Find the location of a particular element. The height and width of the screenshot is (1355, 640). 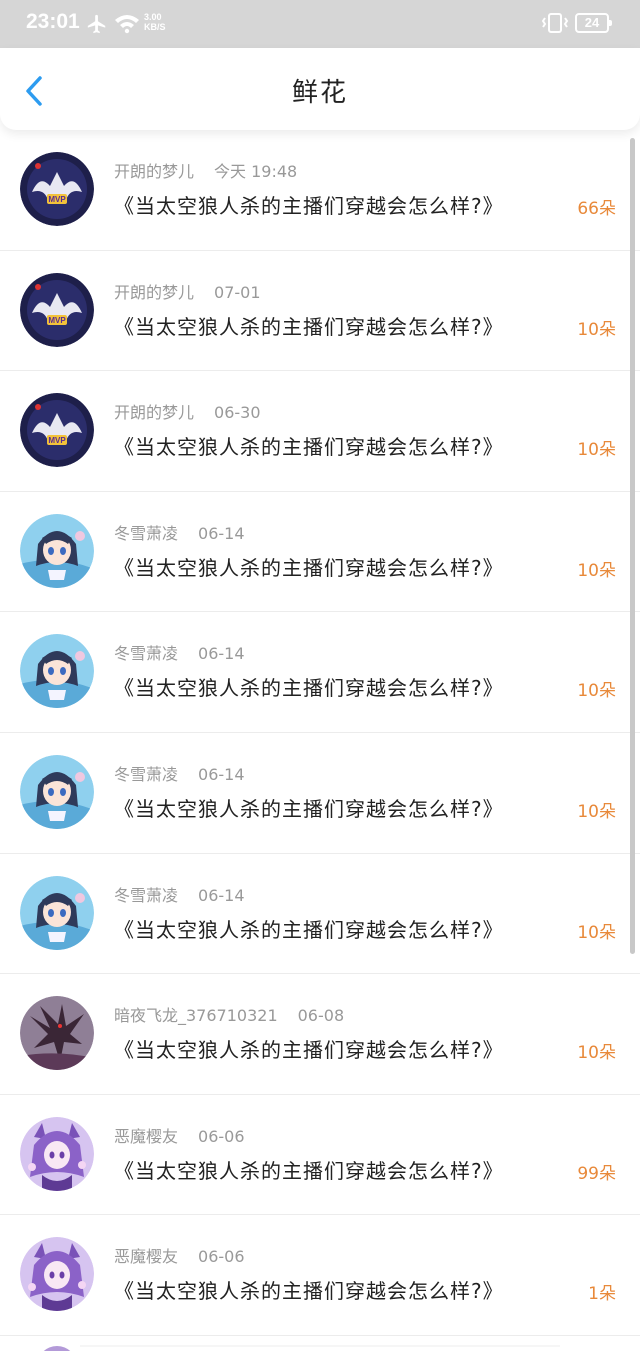

sender-name: 暗夜飞龙_376710321 is located at coordinates (196, 1016).